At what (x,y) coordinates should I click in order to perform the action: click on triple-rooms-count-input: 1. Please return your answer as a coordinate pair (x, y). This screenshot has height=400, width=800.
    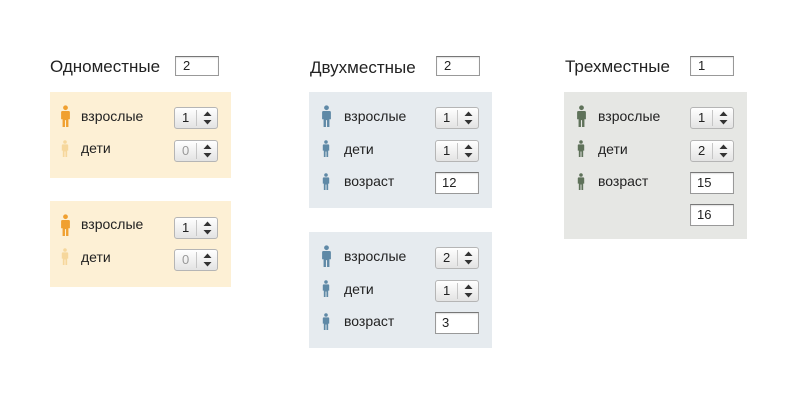
    Looking at the image, I should click on (712, 66).